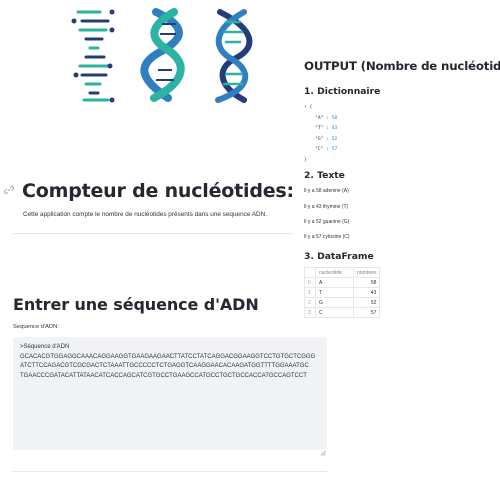 The height and width of the screenshot is (500, 500). I want to click on json-entry: "T" : 43, so click(326, 128).